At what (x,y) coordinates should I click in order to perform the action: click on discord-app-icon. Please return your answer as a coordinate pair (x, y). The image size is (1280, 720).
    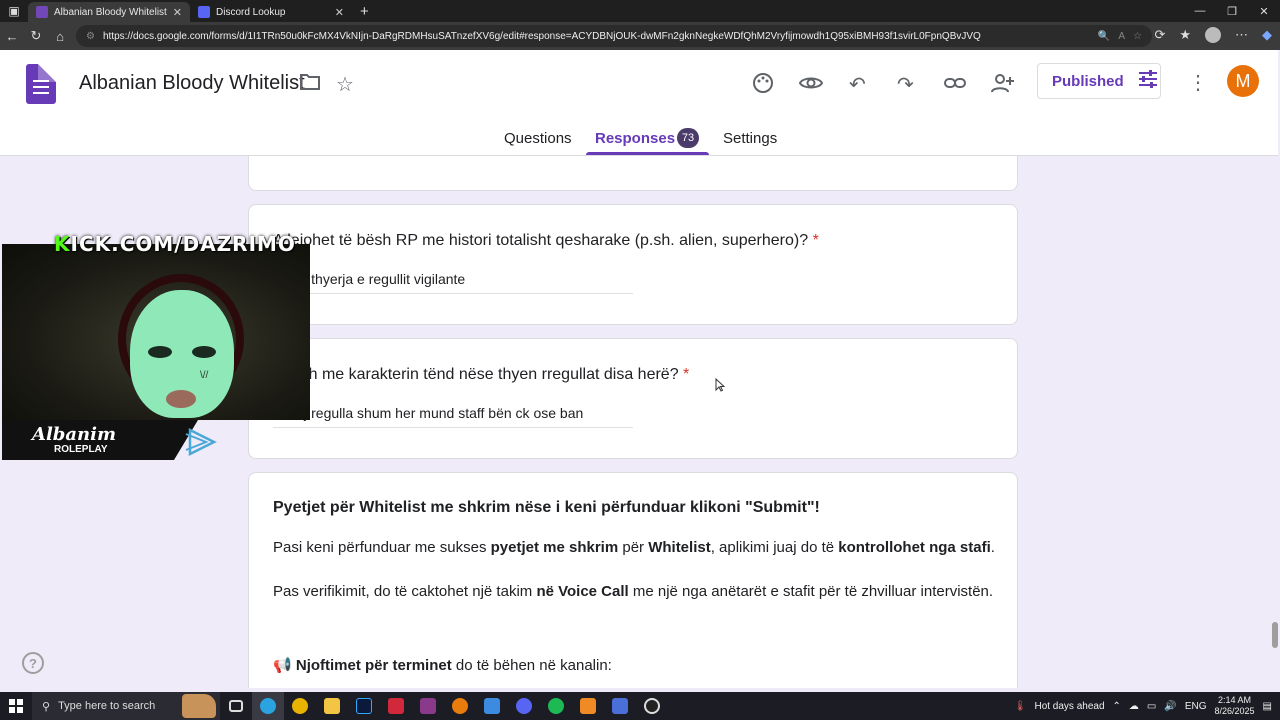
    Looking at the image, I should click on (524, 706).